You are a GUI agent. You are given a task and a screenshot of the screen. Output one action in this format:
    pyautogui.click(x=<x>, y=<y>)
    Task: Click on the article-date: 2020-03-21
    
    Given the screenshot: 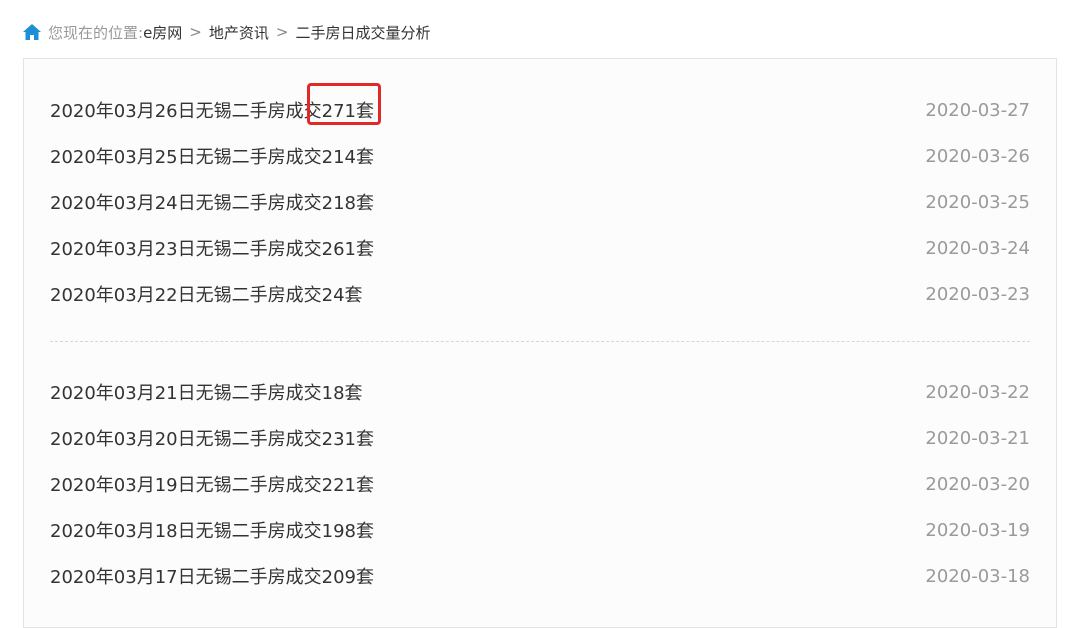 What is the action you would take?
    pyautogui.click(x=977, y=438)
    